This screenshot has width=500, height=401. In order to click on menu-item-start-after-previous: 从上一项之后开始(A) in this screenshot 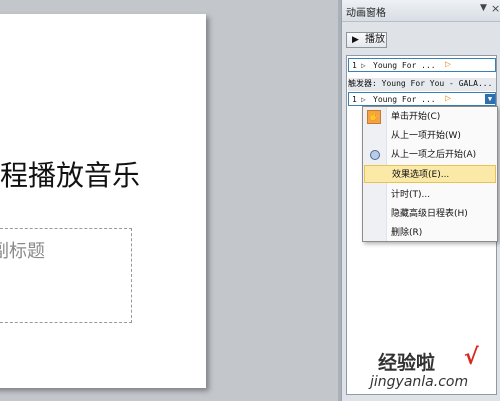, I will do `click(430, 155)`.